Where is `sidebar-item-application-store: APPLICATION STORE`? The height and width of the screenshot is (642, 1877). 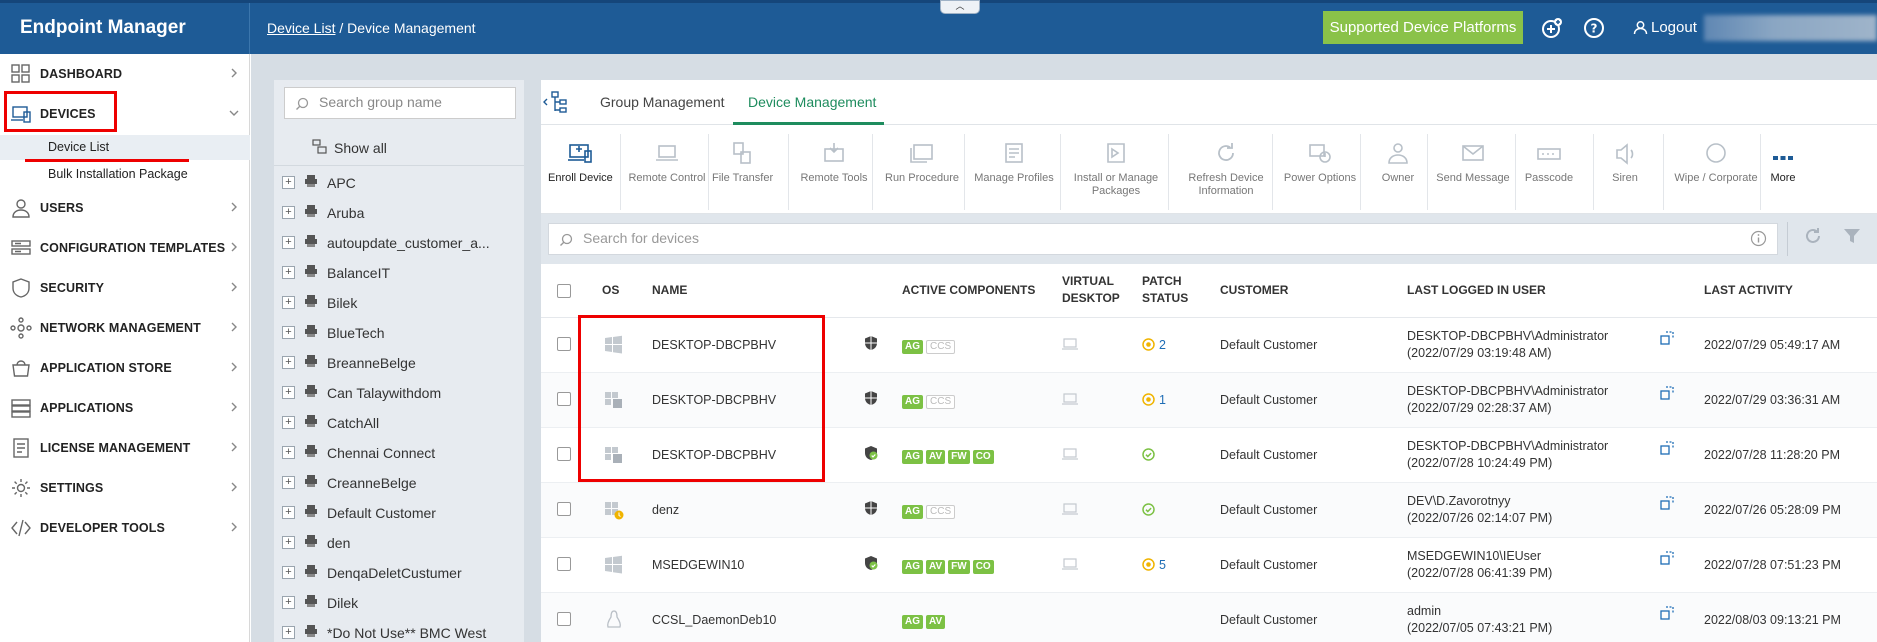
sidebar-item-application-store: APPLICATION STORE is located at coordinates (125, 368).